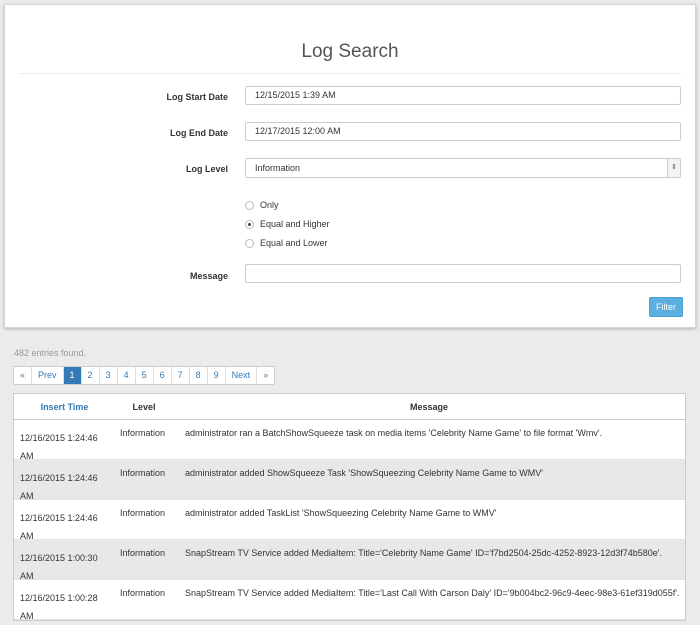  Describe the element at coordinates (107, 375) in the screenshot. I see `pagination-page-3: 3` at that location.